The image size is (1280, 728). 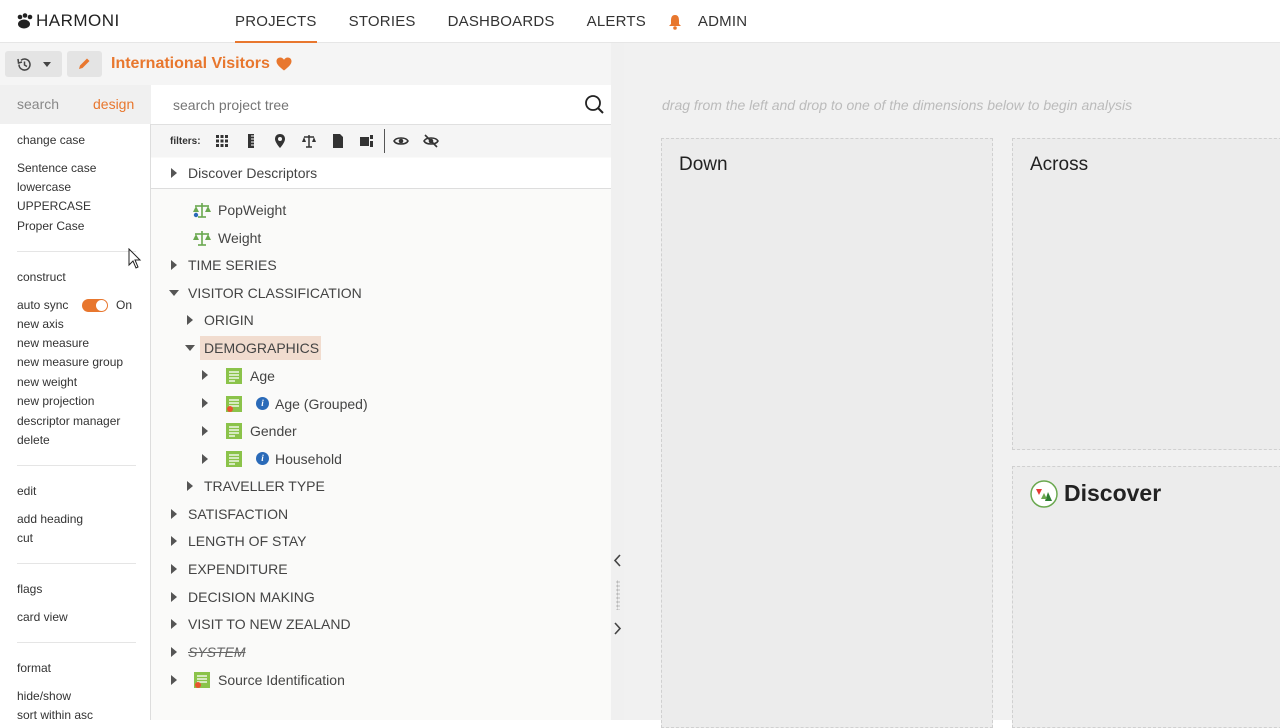 What do you see at coordinates (70, 362) in the screenshot?
I see `new-measure-group-option: new measure group` at bounding box center [70, 362].